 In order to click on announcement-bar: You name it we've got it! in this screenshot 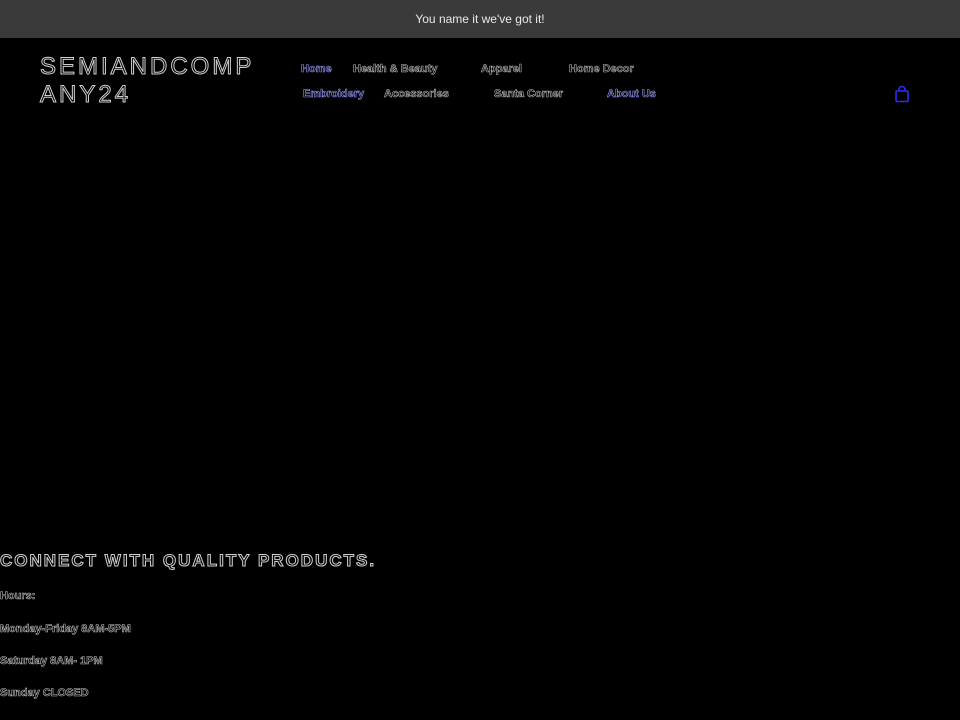, I will do `click(480, 19)`.